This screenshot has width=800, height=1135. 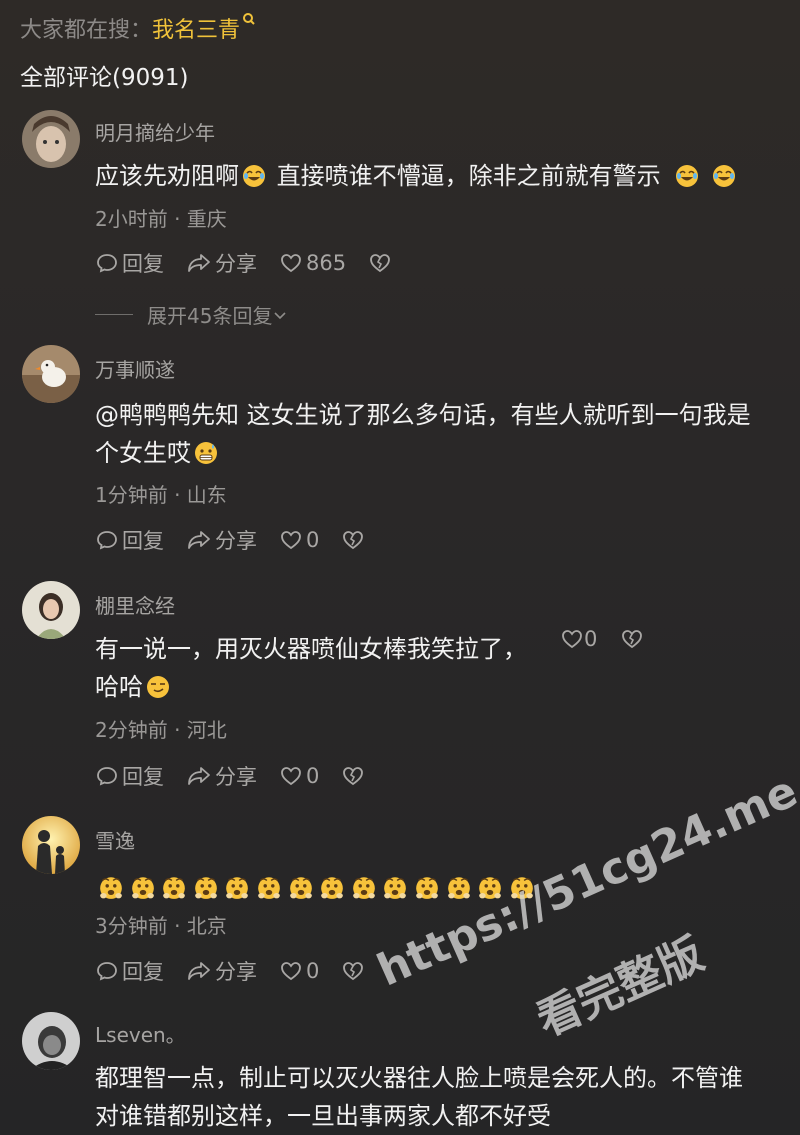 What do you see at coordinates (326, 263) in the screenshot?
I see `like-count: 865` at bounding box center [326, 263].